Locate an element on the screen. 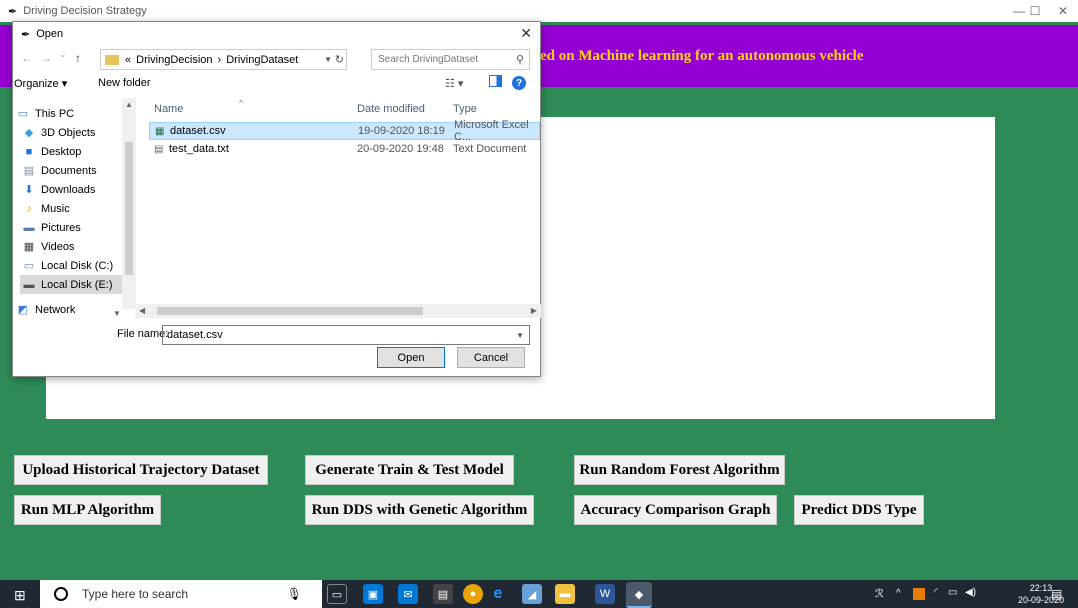 Image resolution: width=1078 pixels, height=608 pixels. network-icon: ◩ is located at coordinates (23, 310).